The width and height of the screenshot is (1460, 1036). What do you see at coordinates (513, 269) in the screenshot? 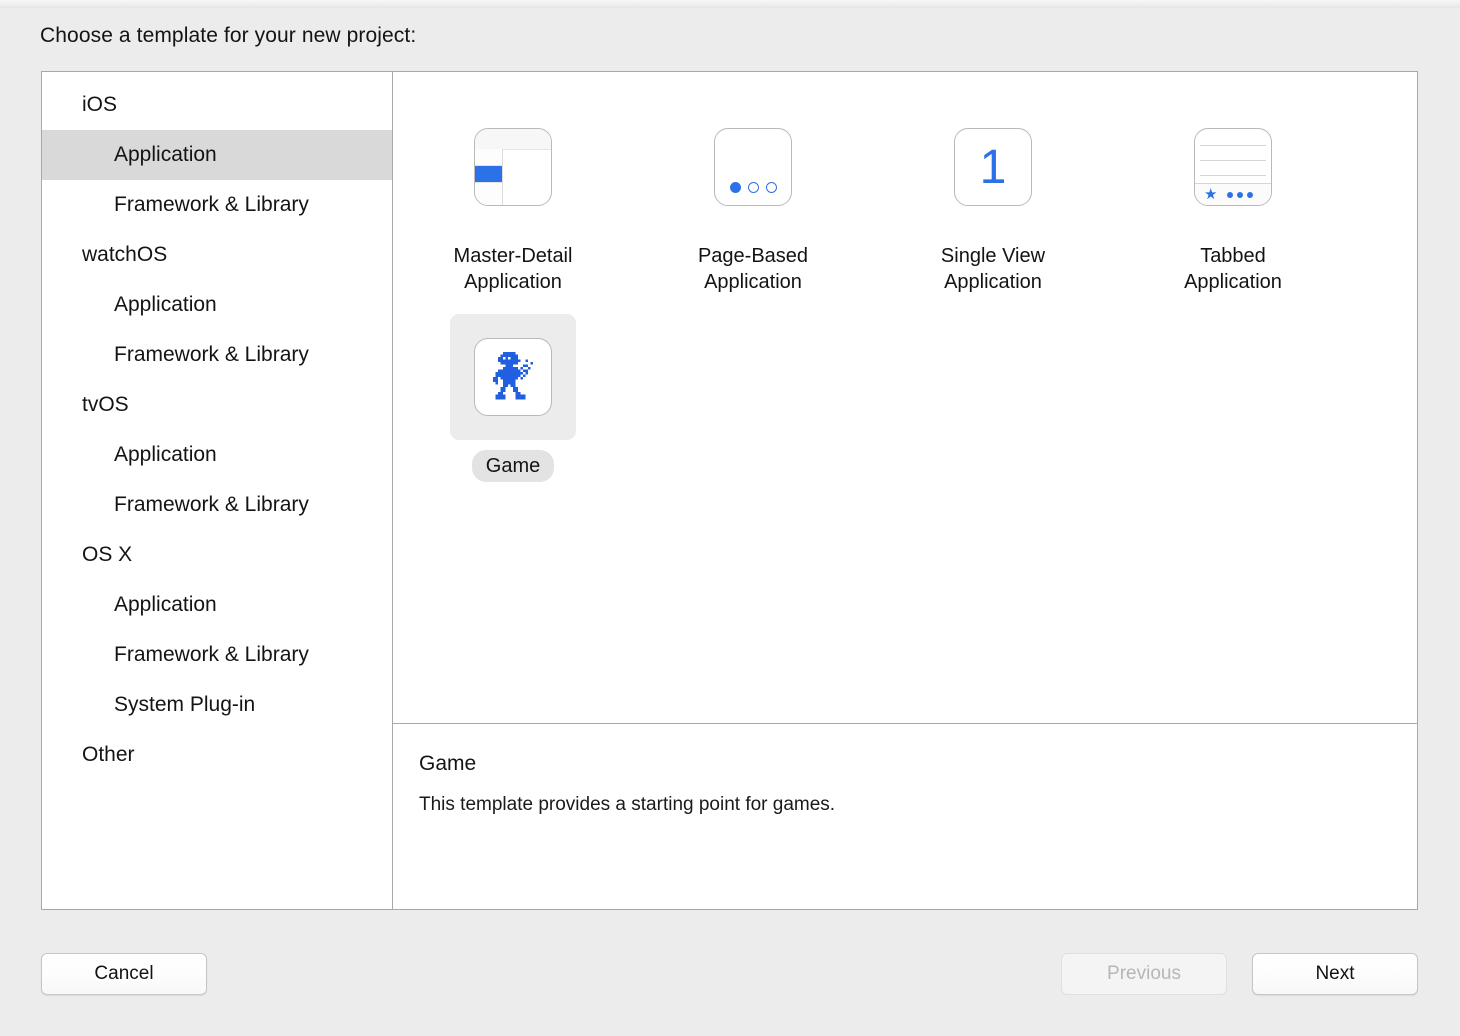
I see `template-label: Master-Detail Application` at bounding box center [513, 269].